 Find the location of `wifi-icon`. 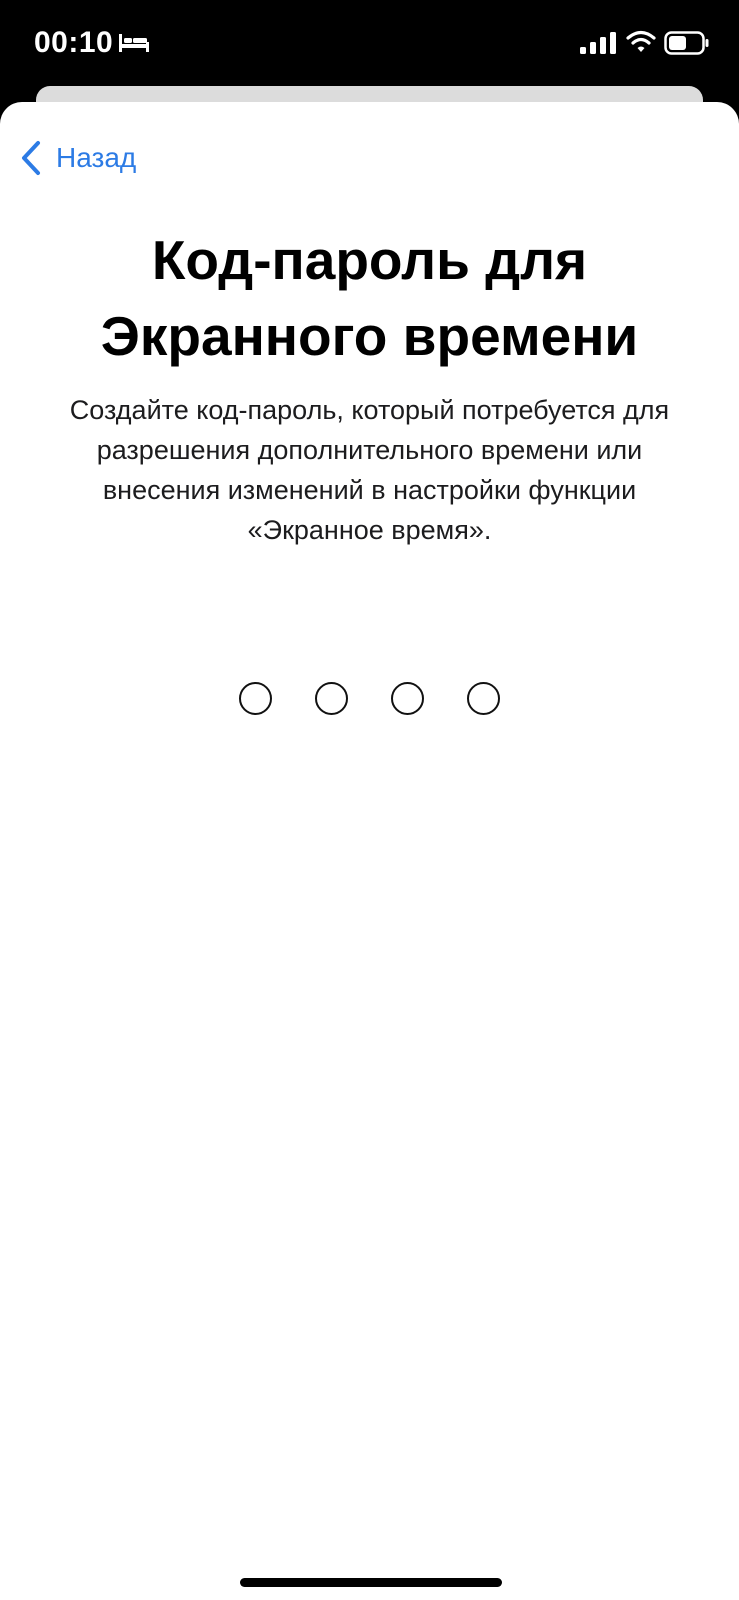

wifi-icon is located at coordinates (641, 41).